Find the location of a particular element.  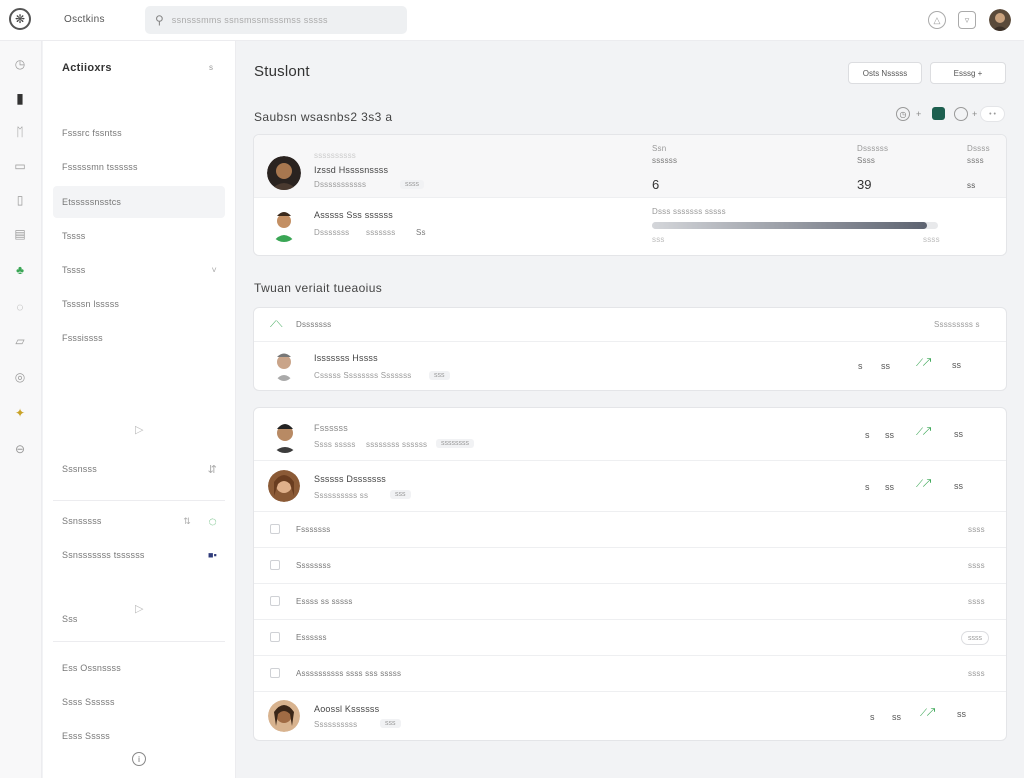

network-icon: ♣ is located at coordinates (20, 270).